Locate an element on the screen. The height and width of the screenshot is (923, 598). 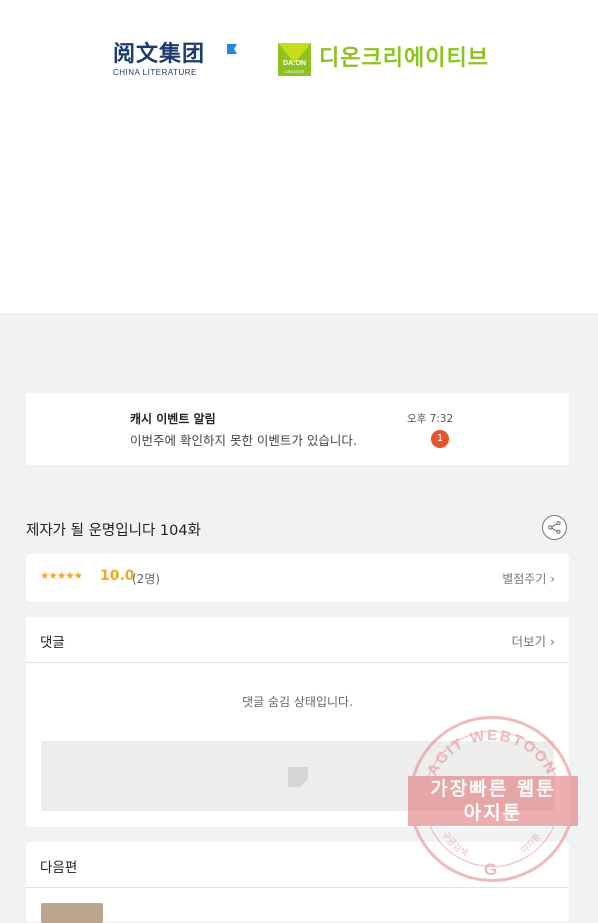
daon-logo-mark-subtext: CREATIVE is located at coordinates (294, 71).